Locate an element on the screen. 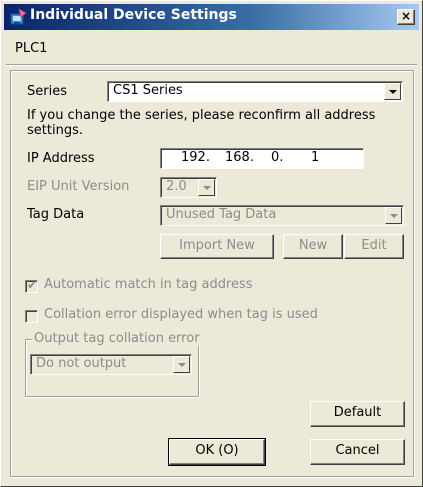 Image resolution: width=423 pixels, height=487 pixels. default-button: Default is located at coordinates (357, 414).